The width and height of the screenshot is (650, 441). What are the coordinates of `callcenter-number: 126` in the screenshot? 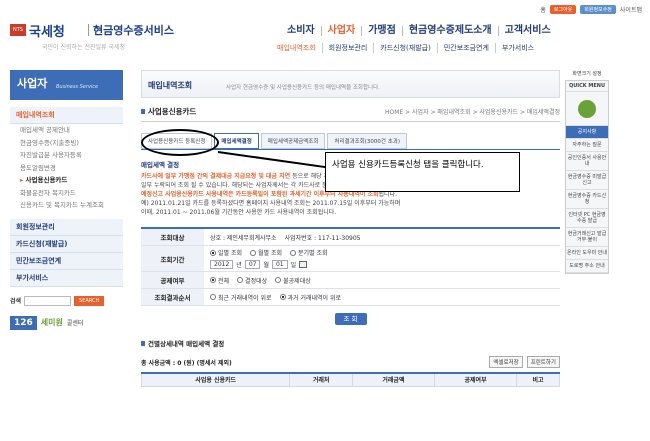 It's located at (23, 322).